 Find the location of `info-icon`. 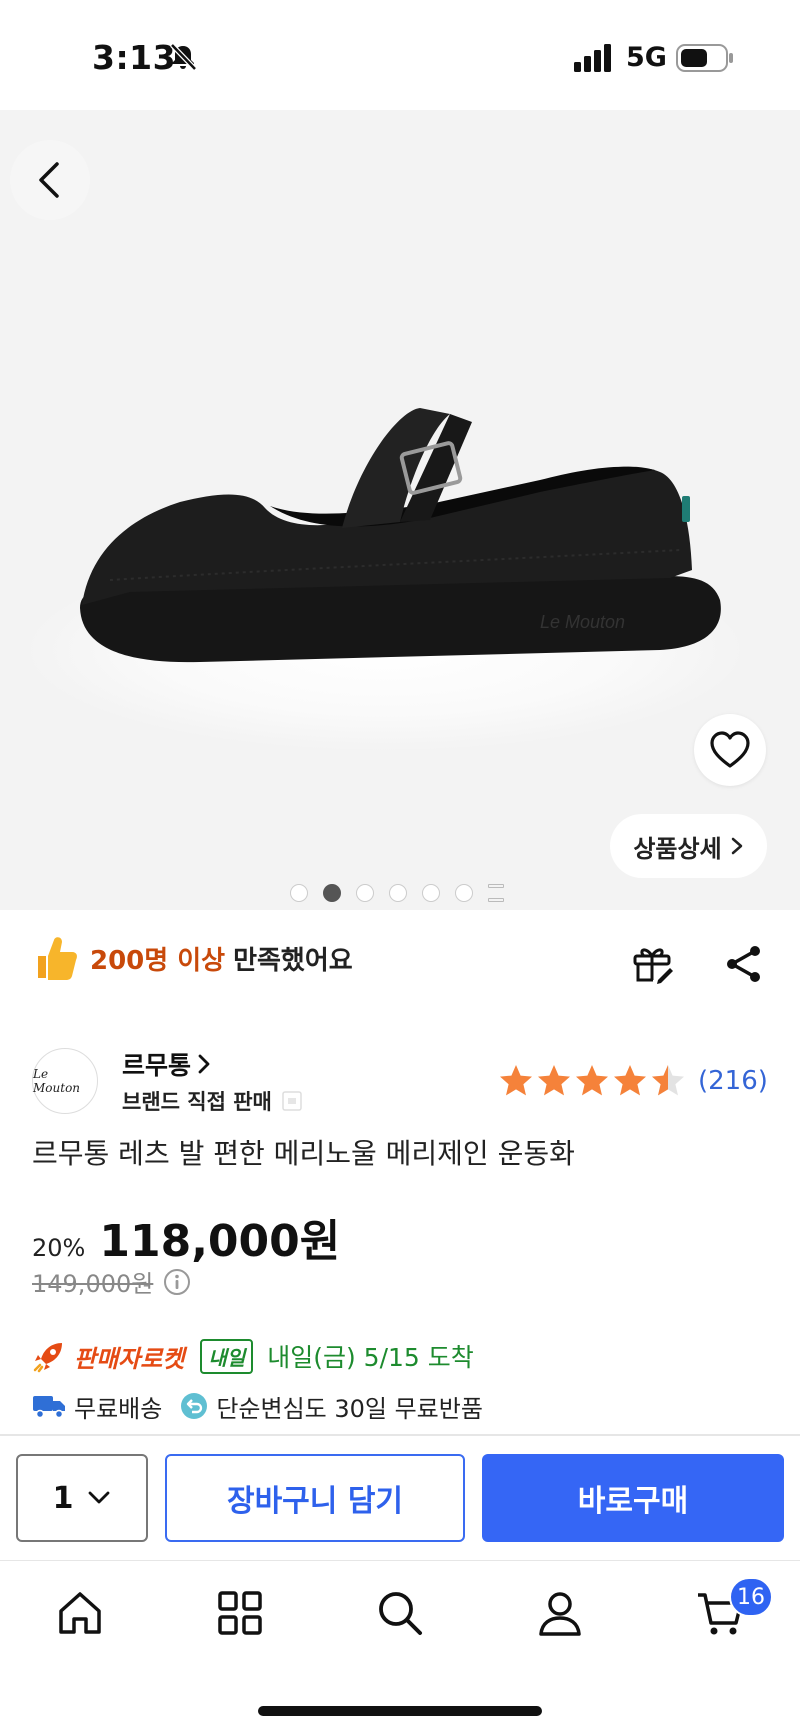

info-icon is located at coordinates (177, 1282).